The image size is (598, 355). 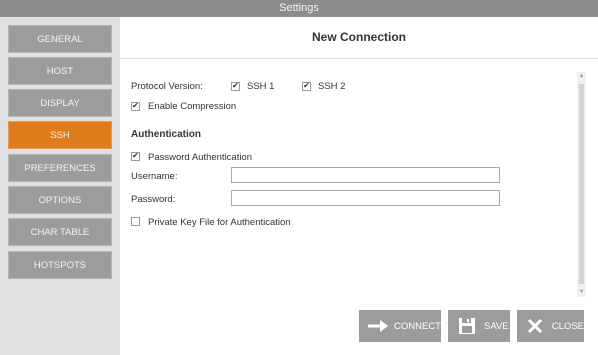 I want to click on username-input, so click(x=365, y=175).